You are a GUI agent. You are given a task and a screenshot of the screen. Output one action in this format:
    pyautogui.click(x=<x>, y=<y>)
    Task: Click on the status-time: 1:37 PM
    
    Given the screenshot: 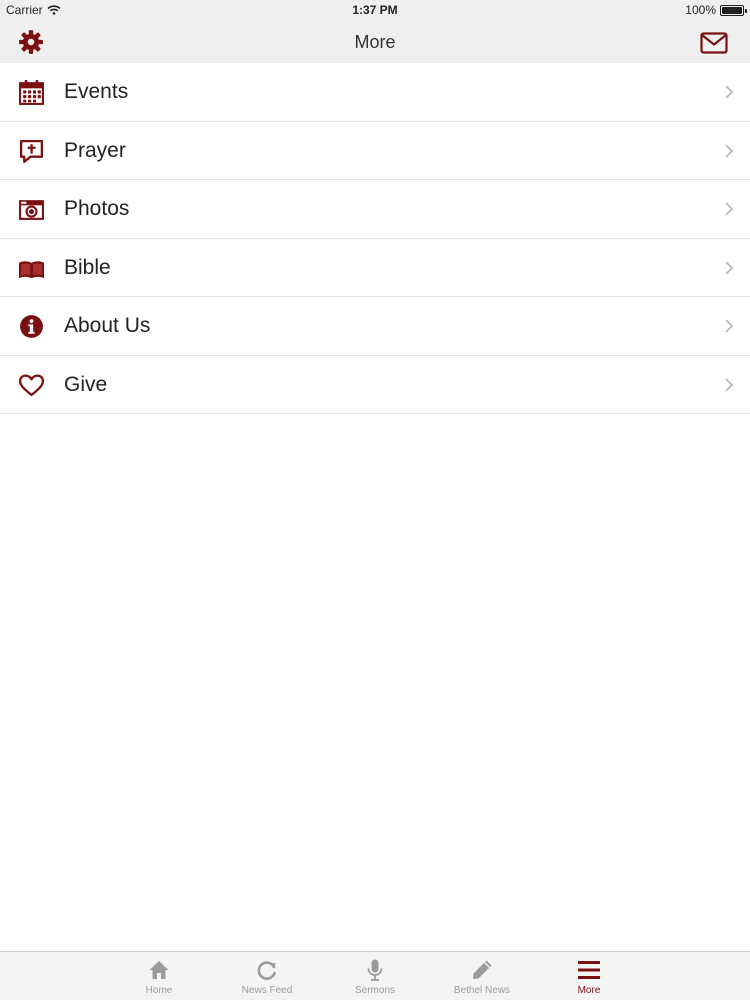 What is the action you would take?
    pyautogui.click(x=375, y=10)
    